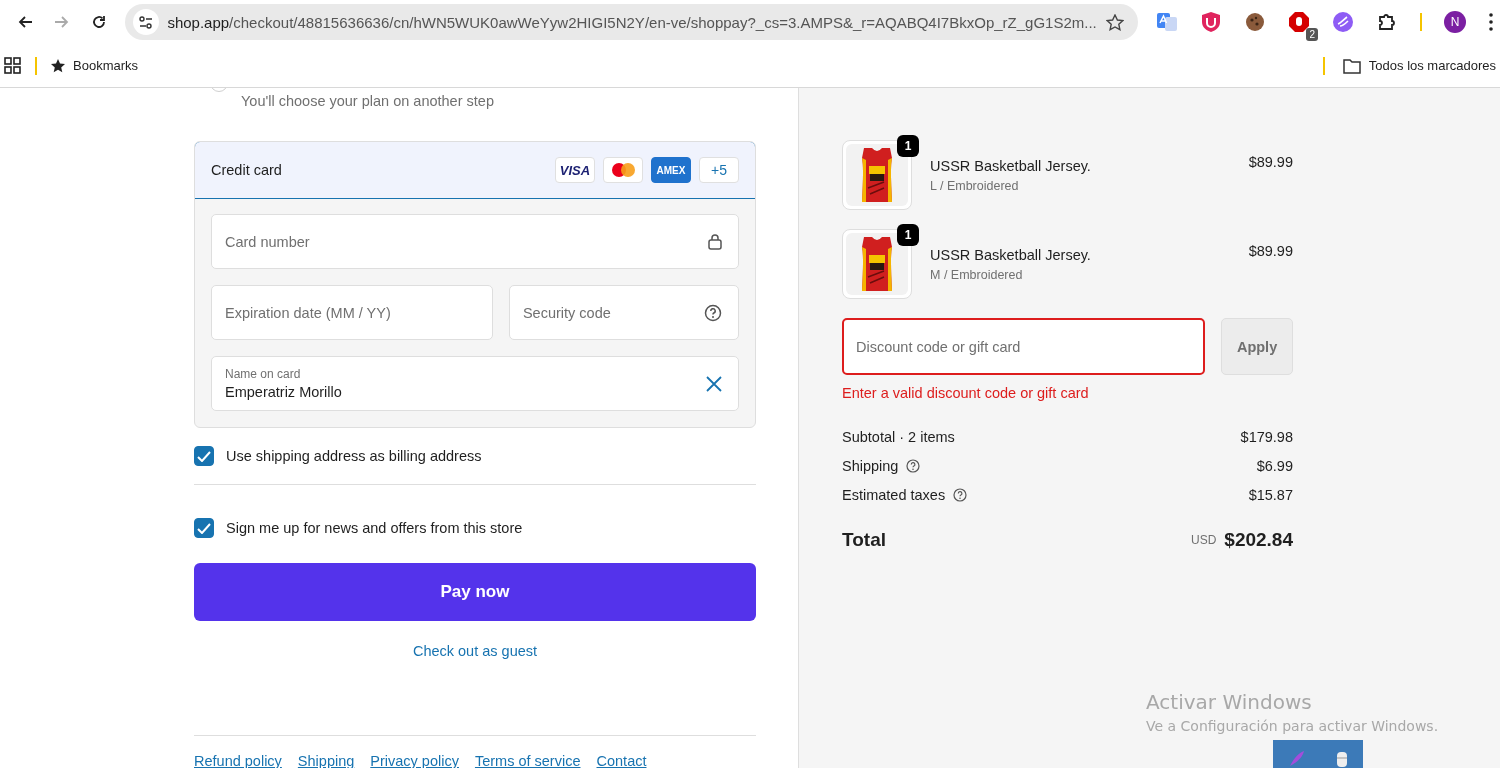 Image resolution: width=1500 pixels, height=768 pixels. What do you see at coordinates (966, 393) in the screenshot?
I see `error-message: Enter a valid discount code or gift card` at bounding box center [966, 393].